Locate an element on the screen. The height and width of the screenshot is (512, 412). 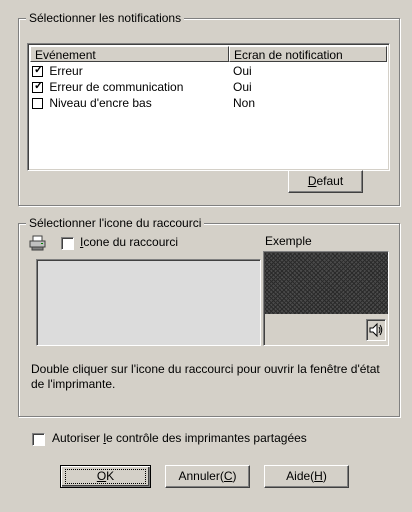
ok-button: OK is located at coordinates (105, 476).